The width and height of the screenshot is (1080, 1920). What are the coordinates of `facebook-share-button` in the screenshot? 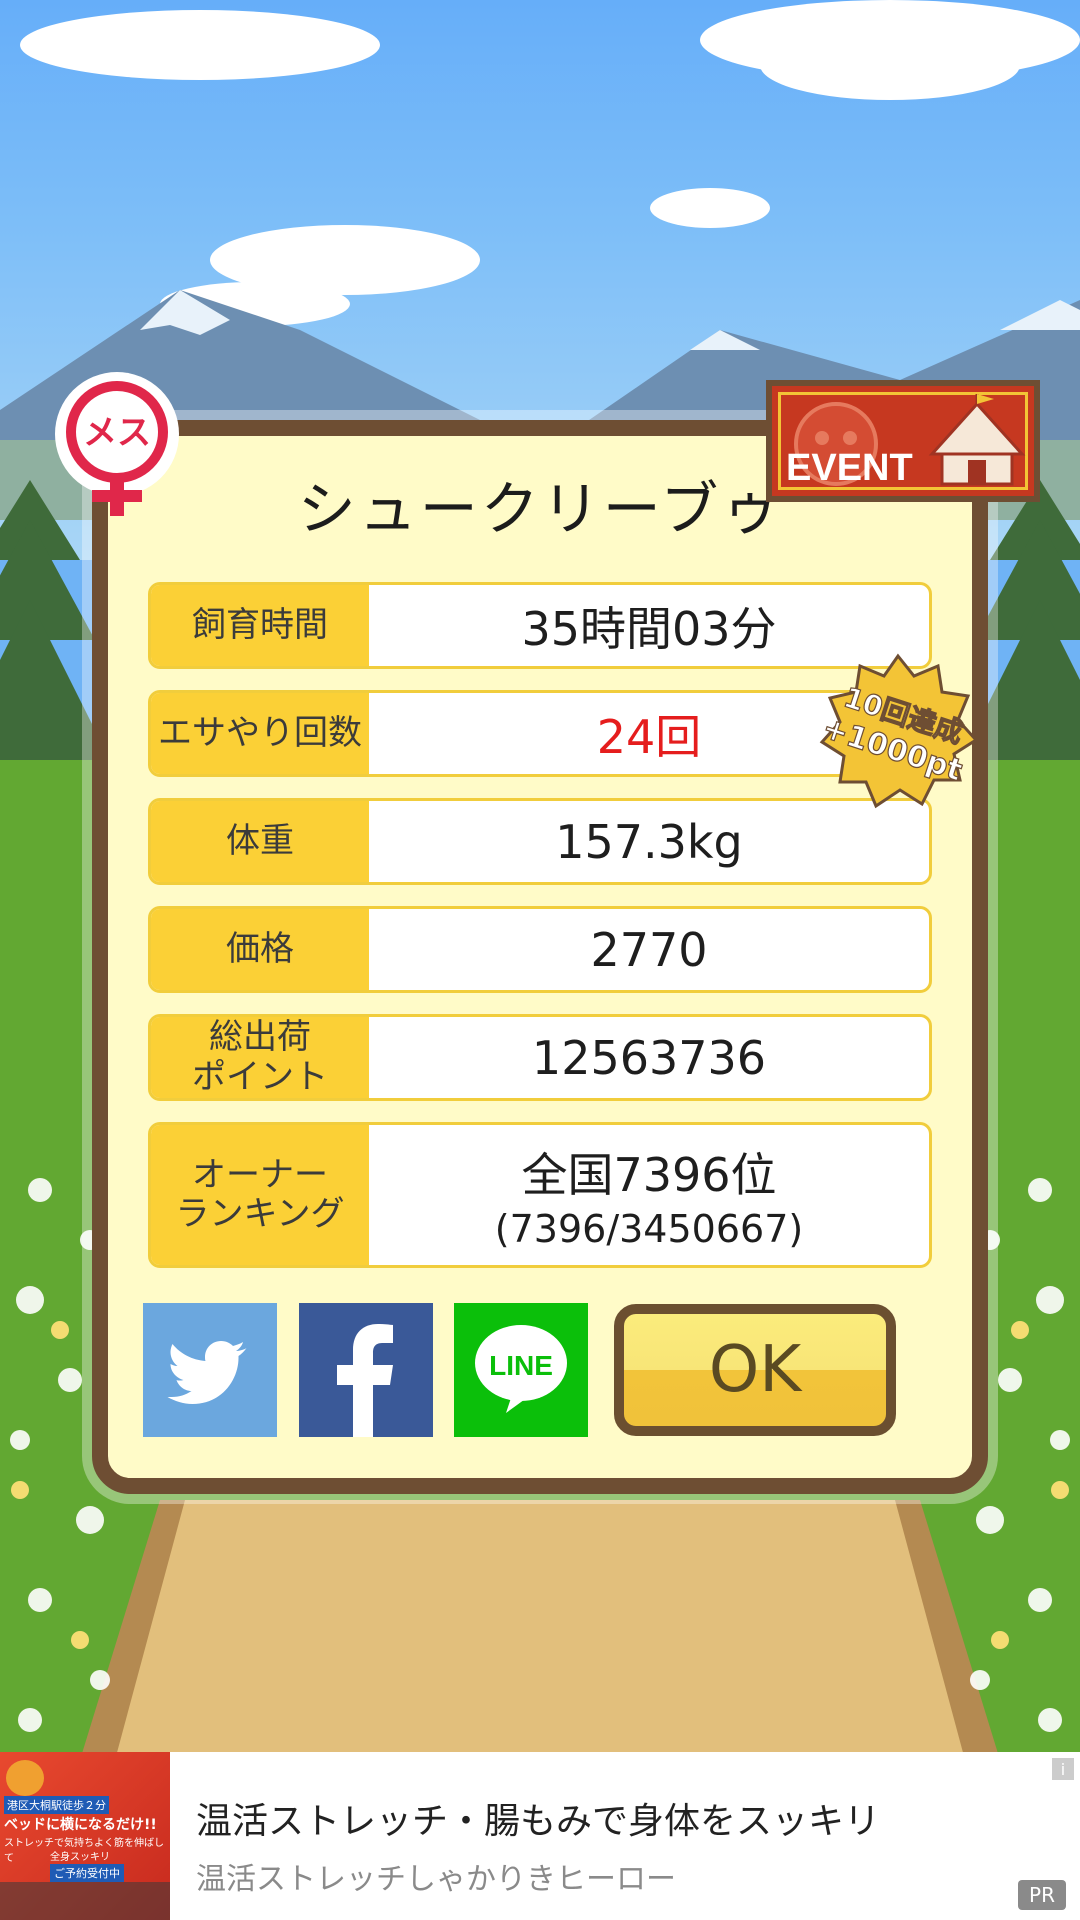 It's located at (366, 1370).